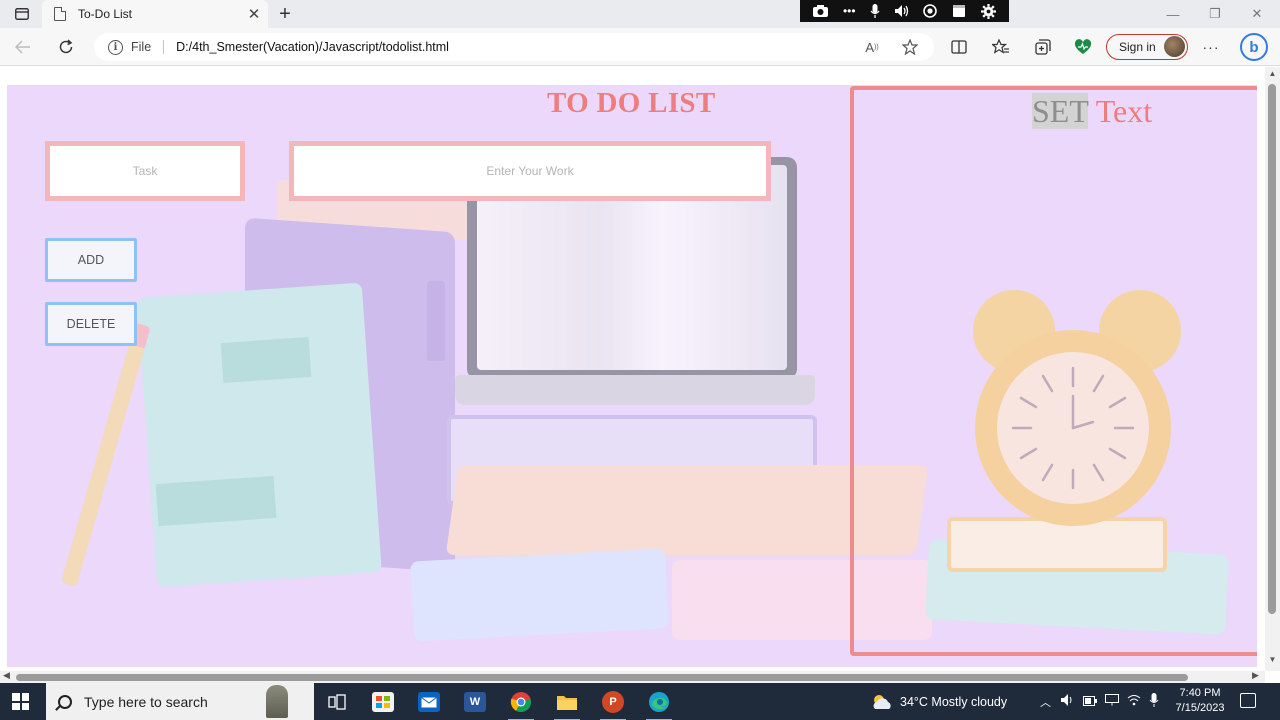 The height and width of the screenshot is (720, 1280). What do you see at coordinates (145, 171) in the screenshot?
I see `task-input` at bounding box center [145, 171].